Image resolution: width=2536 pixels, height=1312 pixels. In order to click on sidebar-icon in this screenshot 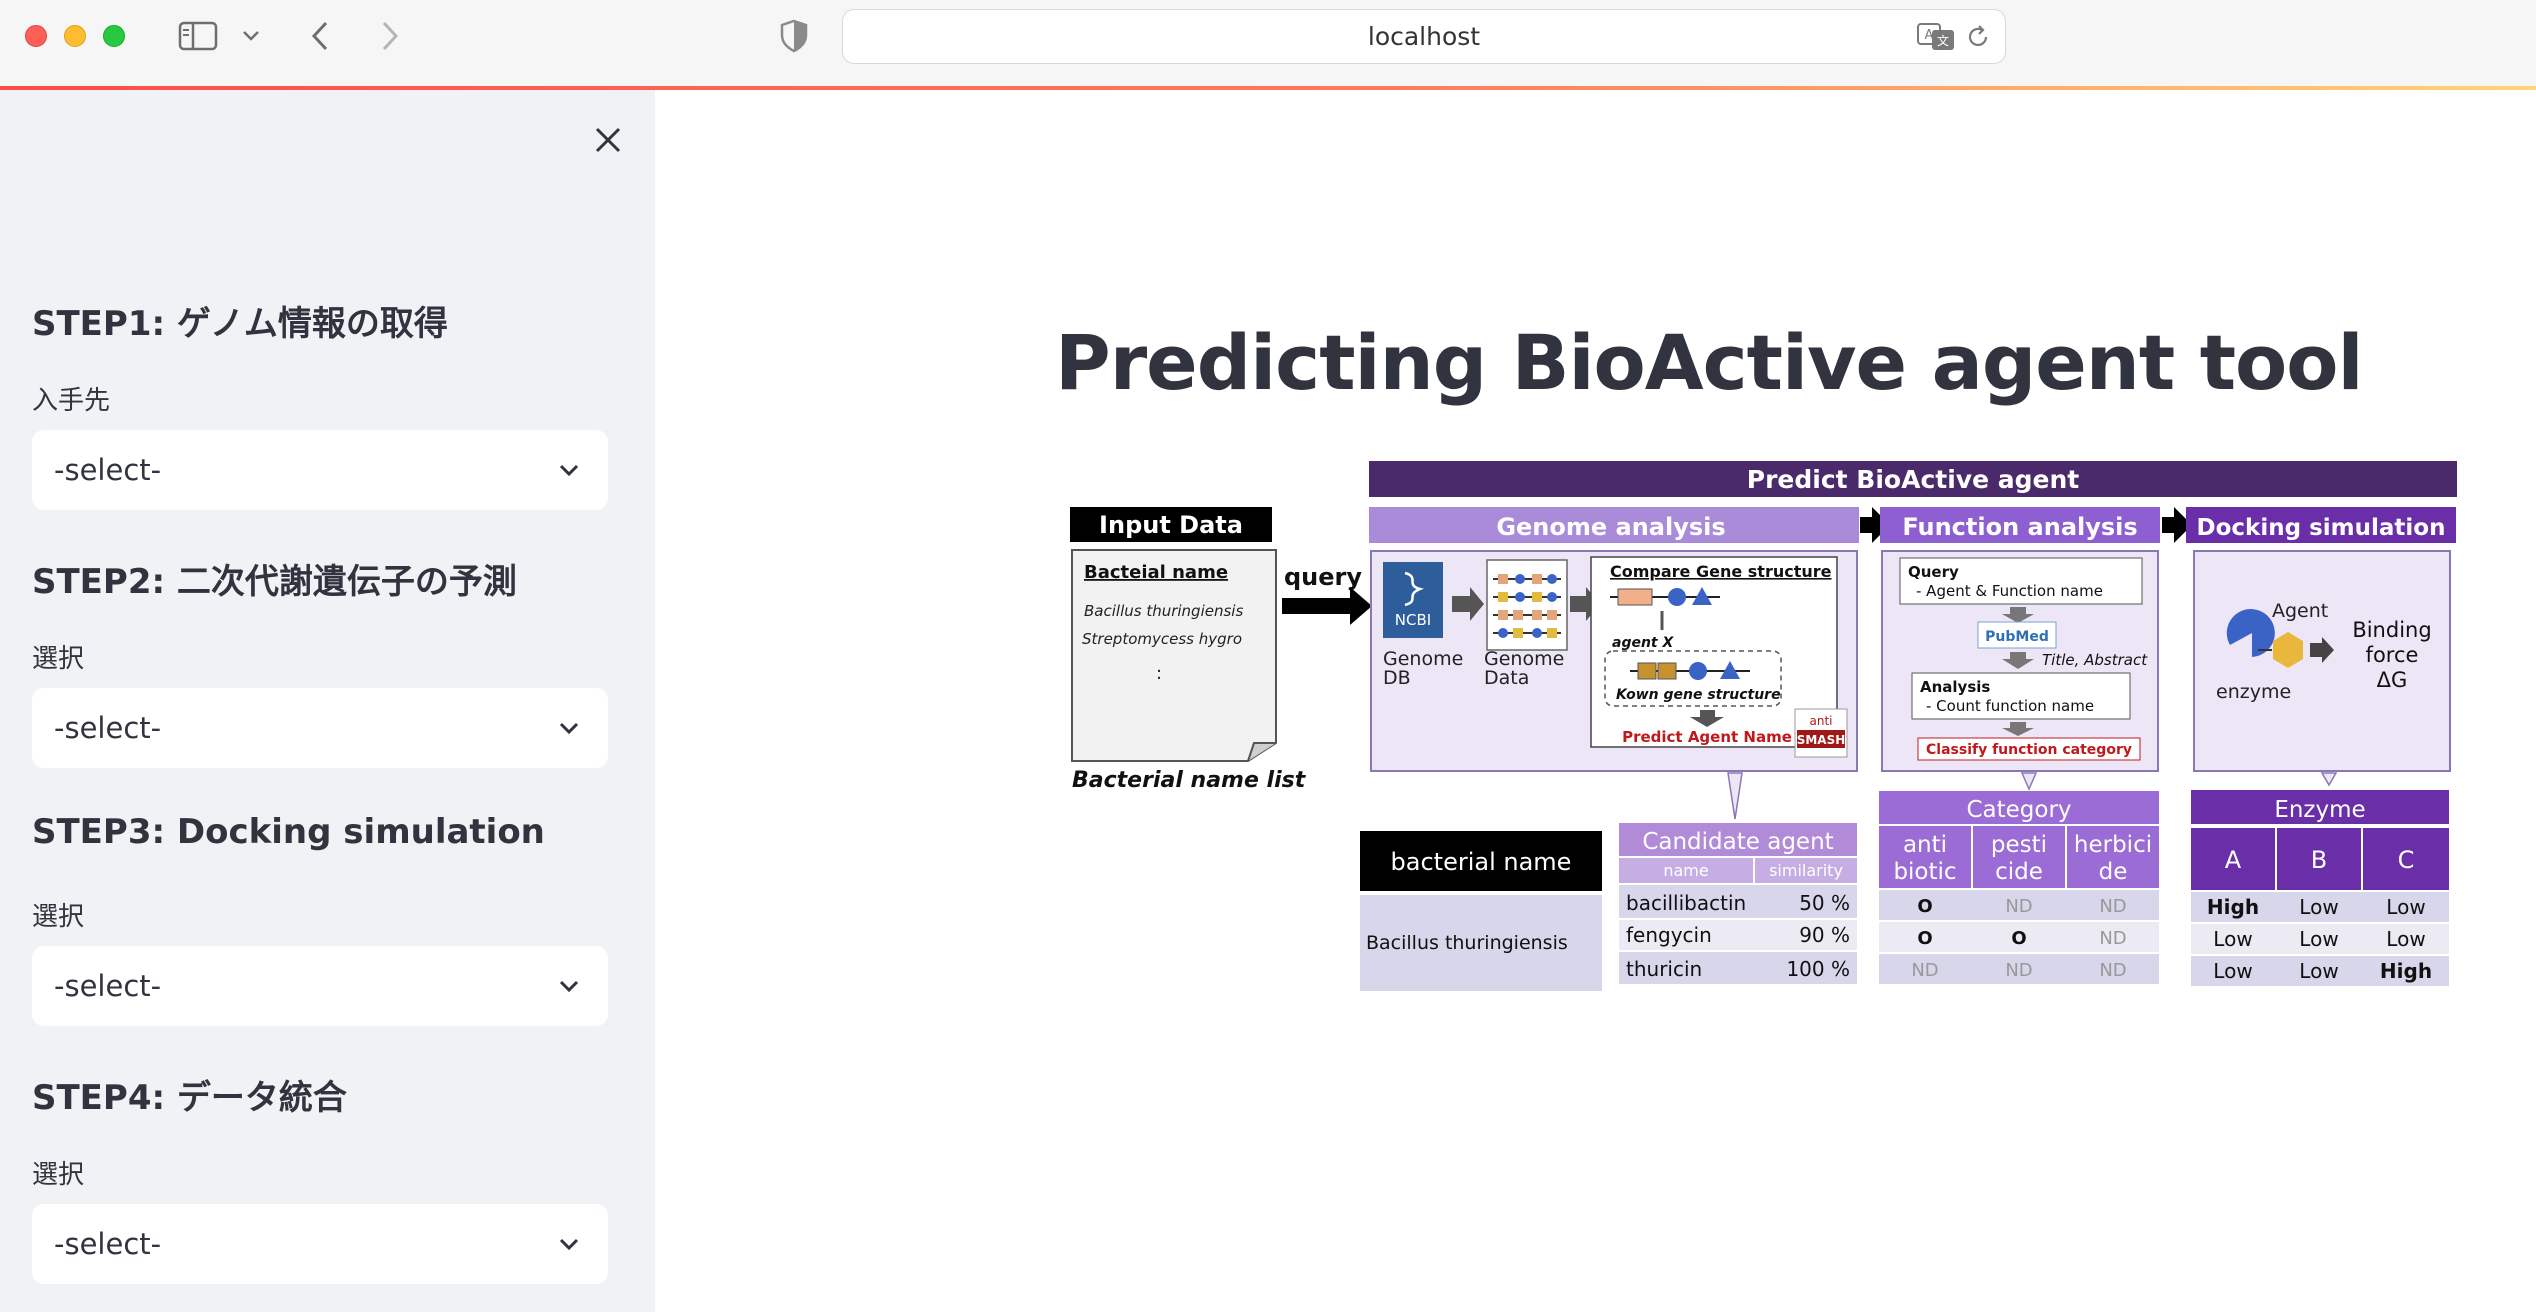, I will do `click(198, 36)`.